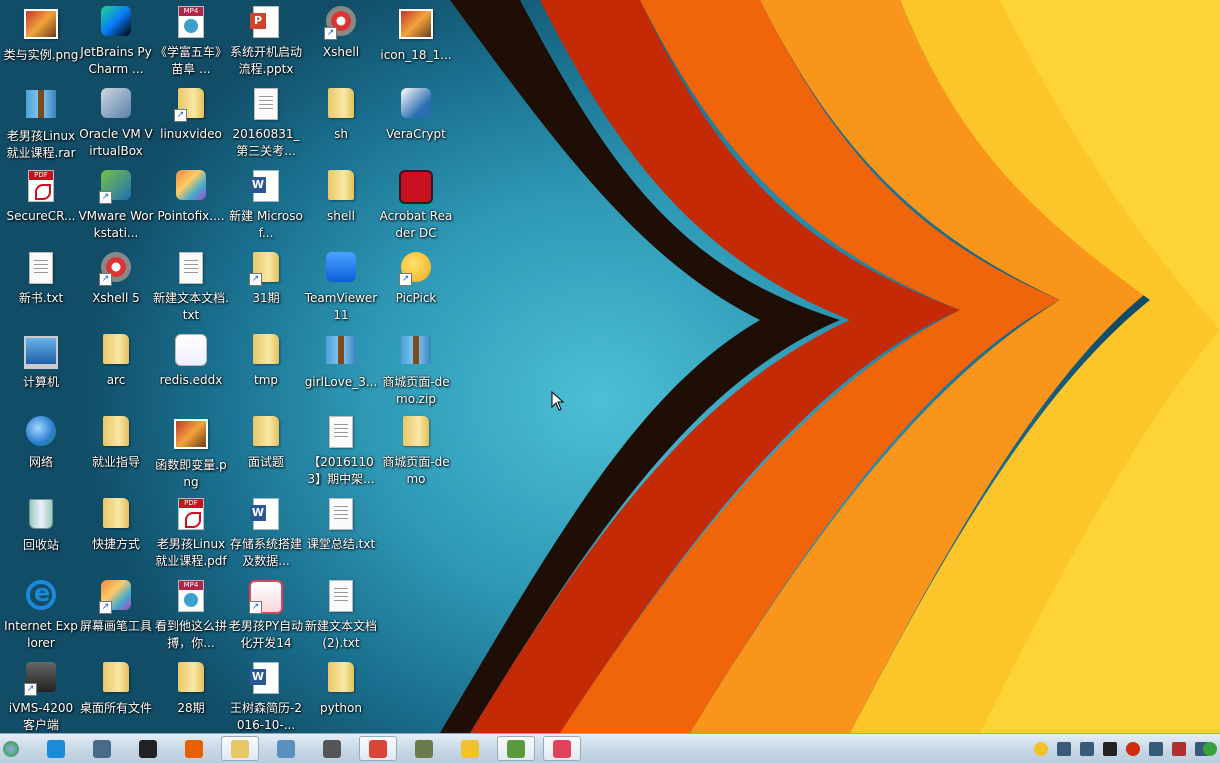 The image size is (1220, 763). I want to click on calculator-icon, so click(332, 748).